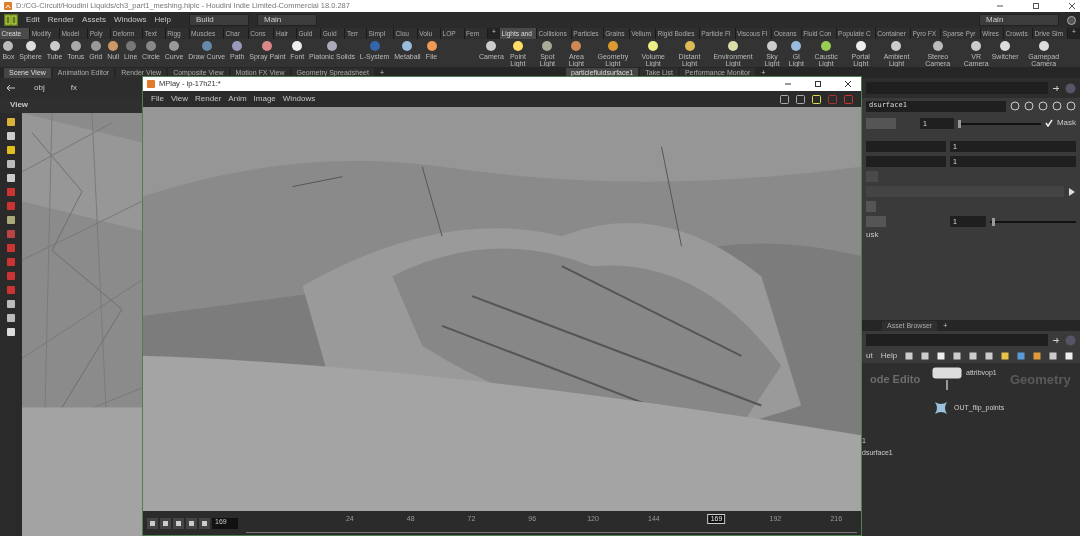 This screenshot has width=1080, height=536. What do you see at coordinates (869, 356) in the screenshot?
I see `menu-item: ut` at bounding box center [869, 356].